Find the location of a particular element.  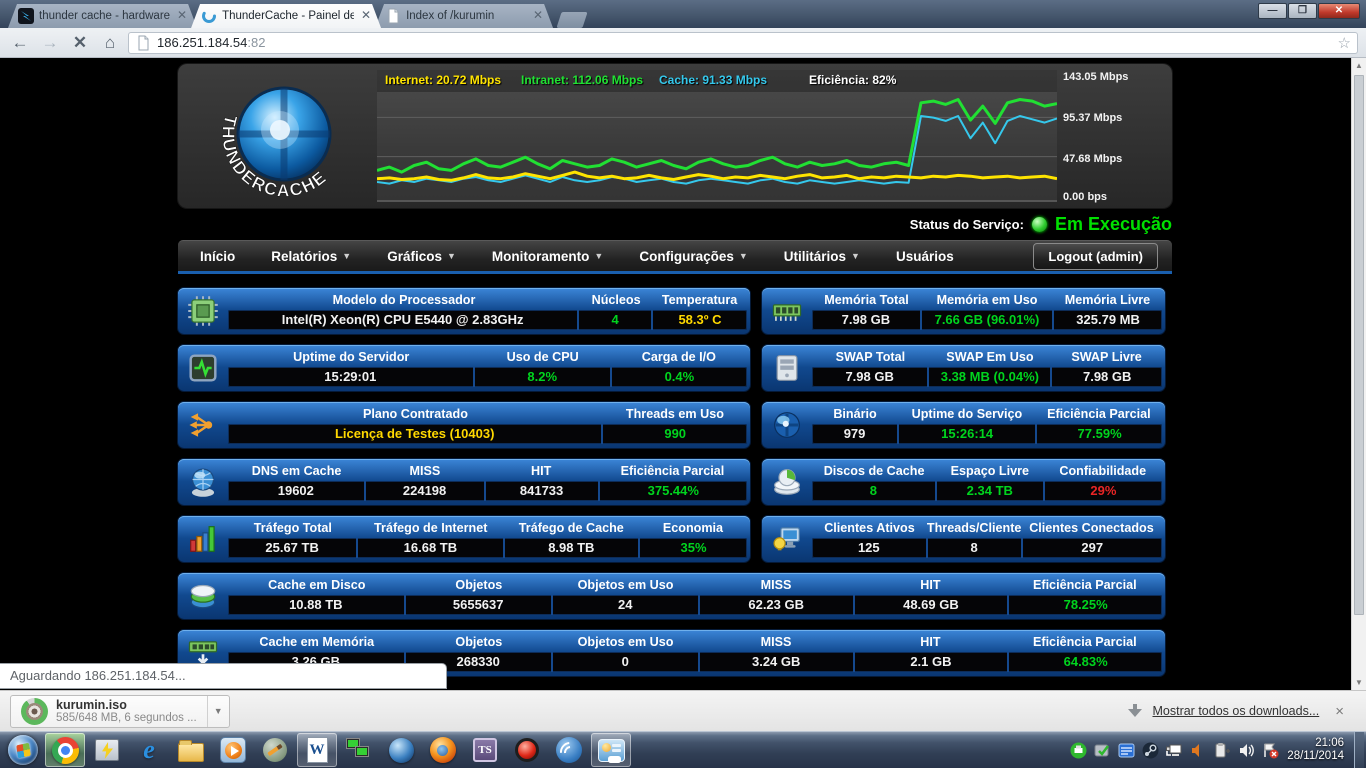

back-button: ← is located at coordinates (20, 43).